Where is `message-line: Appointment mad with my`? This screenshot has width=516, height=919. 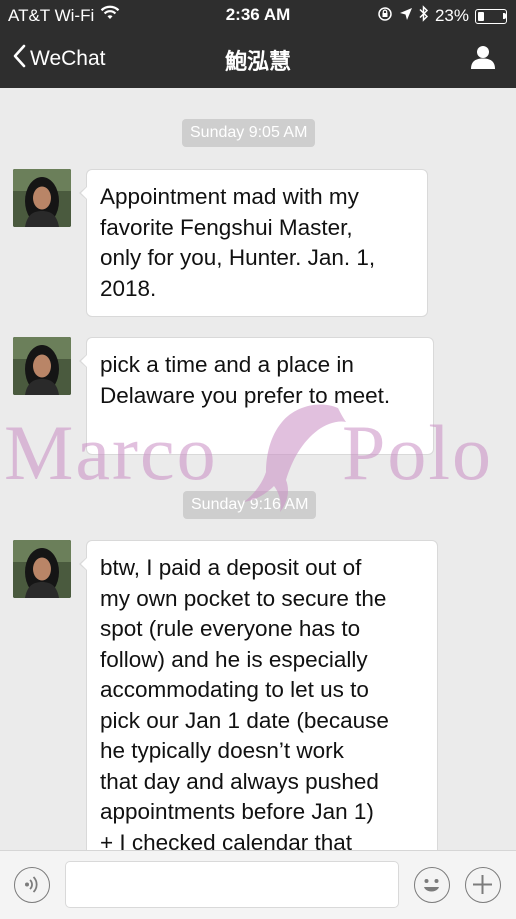
message-line: Appointment mad with my is located at coordinates (229, 196).